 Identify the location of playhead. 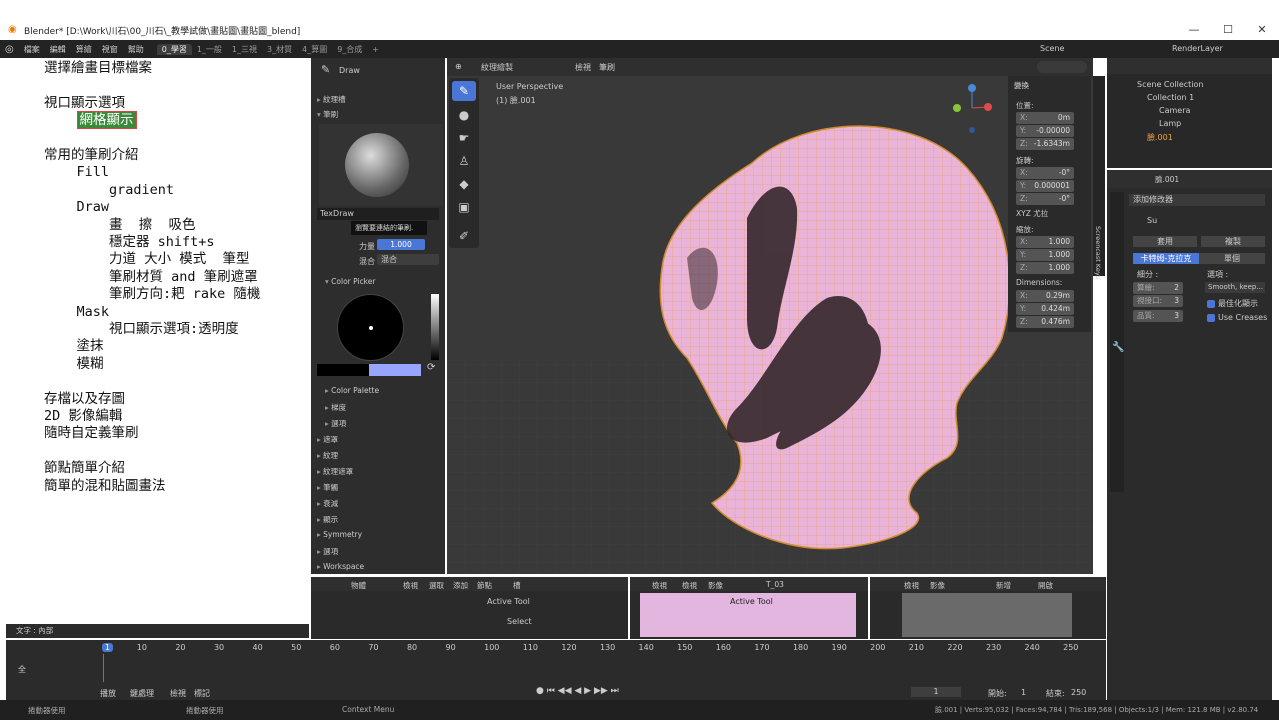
(103, 668).